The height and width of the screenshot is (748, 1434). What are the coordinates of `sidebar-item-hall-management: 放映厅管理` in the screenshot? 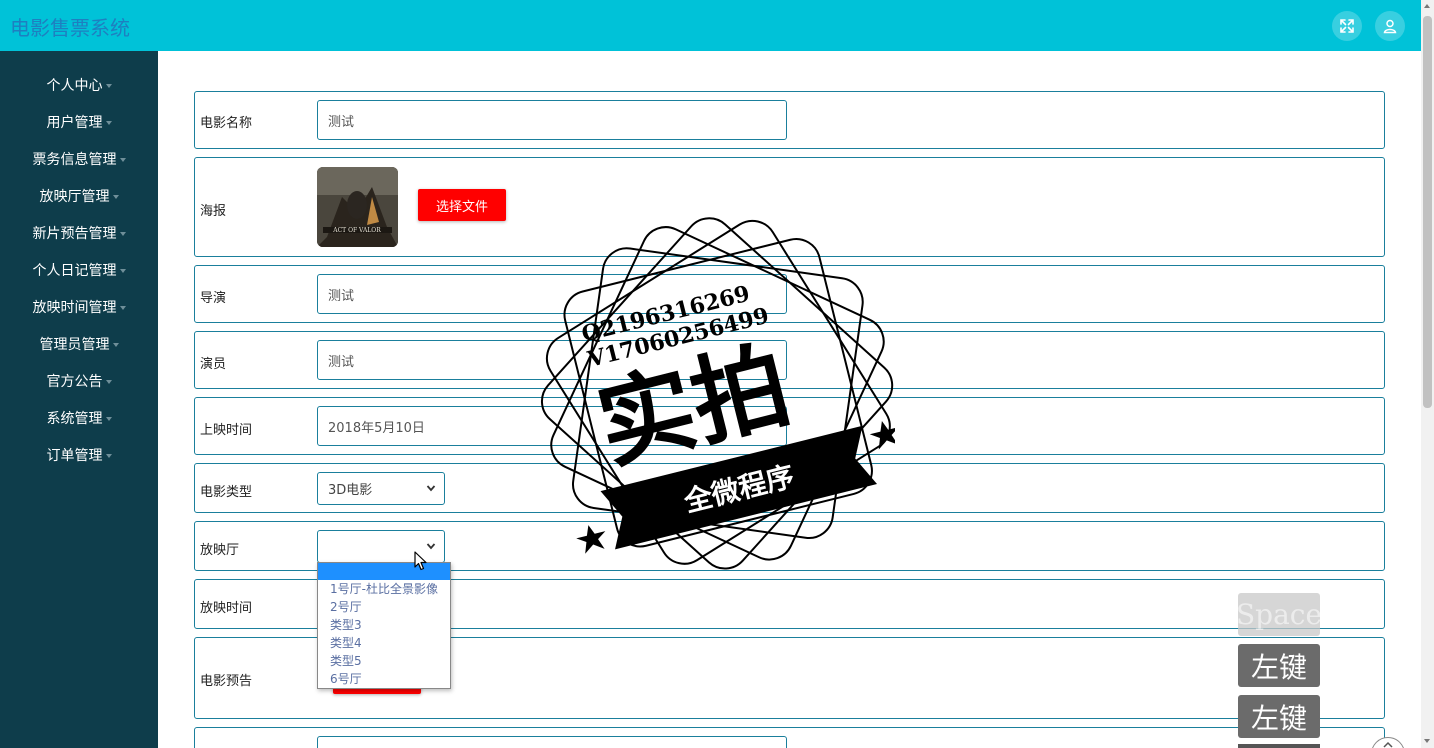 It's located at (79, 196).